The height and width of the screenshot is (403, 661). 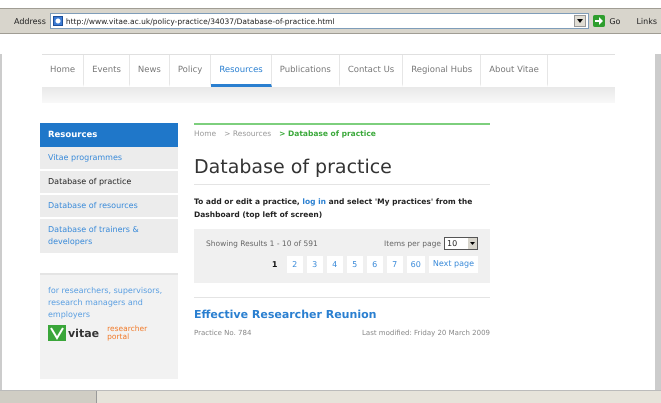 I want to click on caret-icon, so click(x=472, y=243).